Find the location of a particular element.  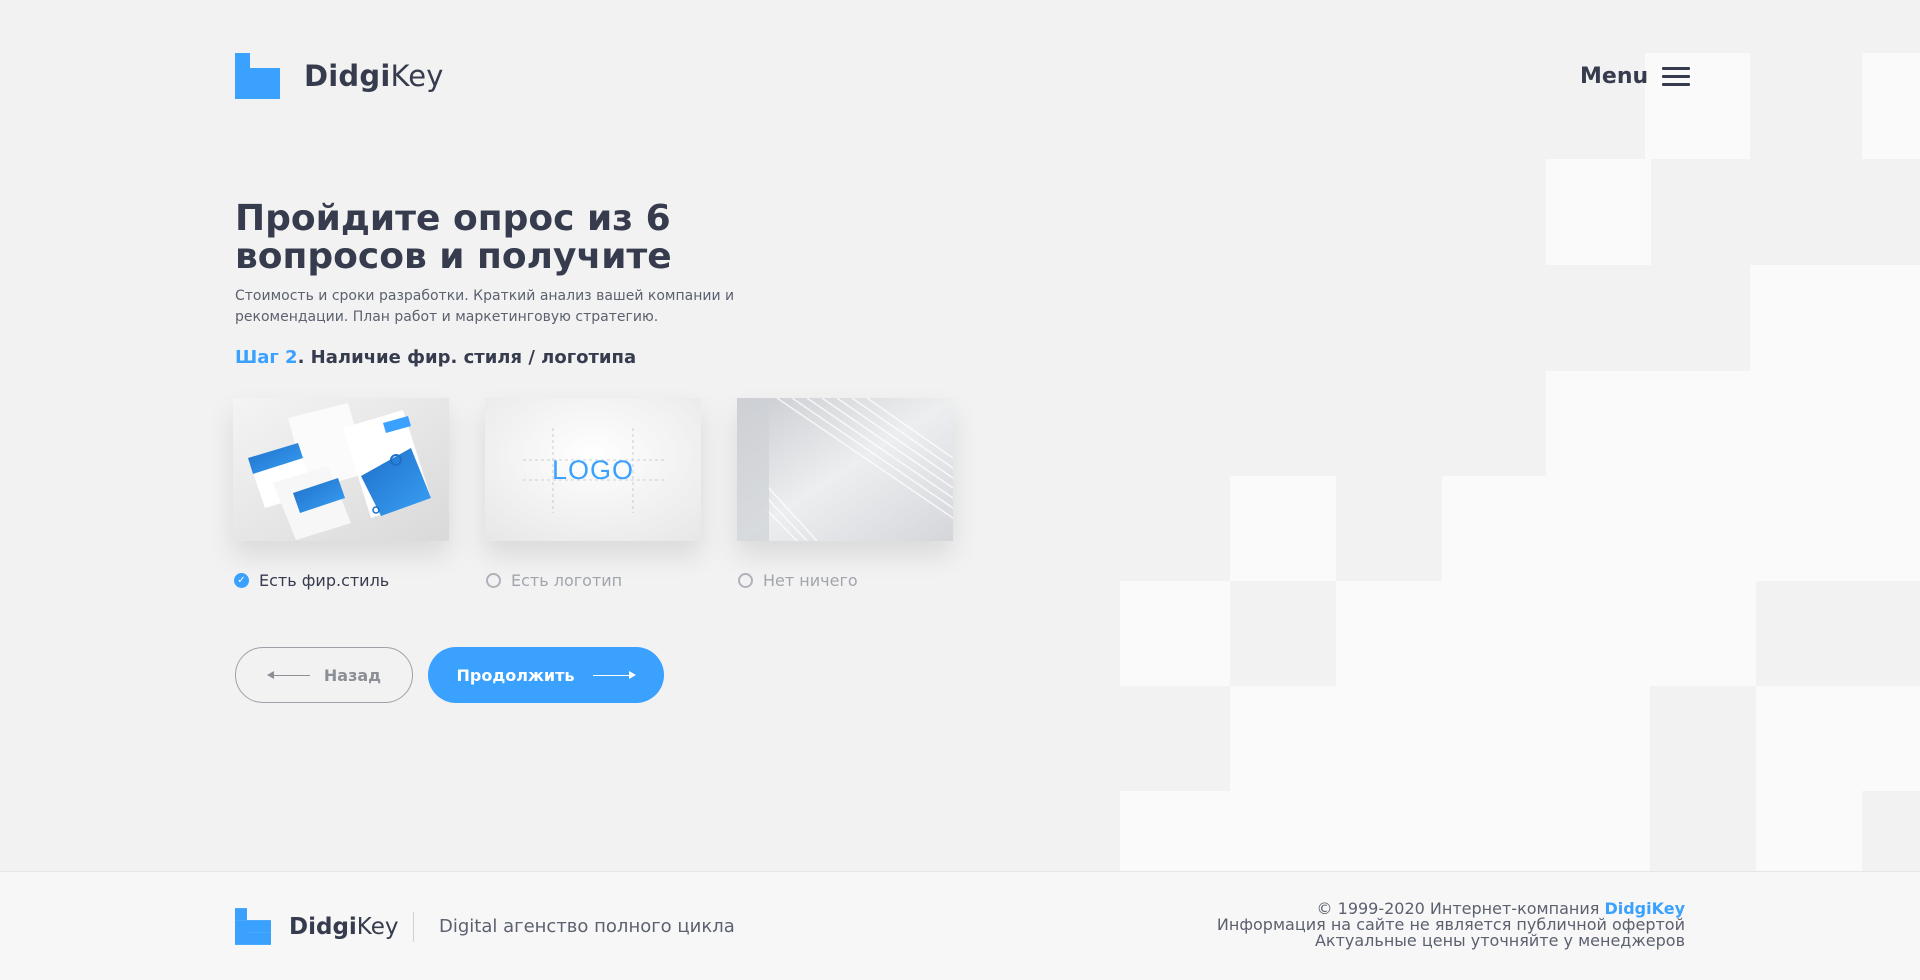

footer-logo-wordmark: DidgiKey is located at coordinates (344, 926).